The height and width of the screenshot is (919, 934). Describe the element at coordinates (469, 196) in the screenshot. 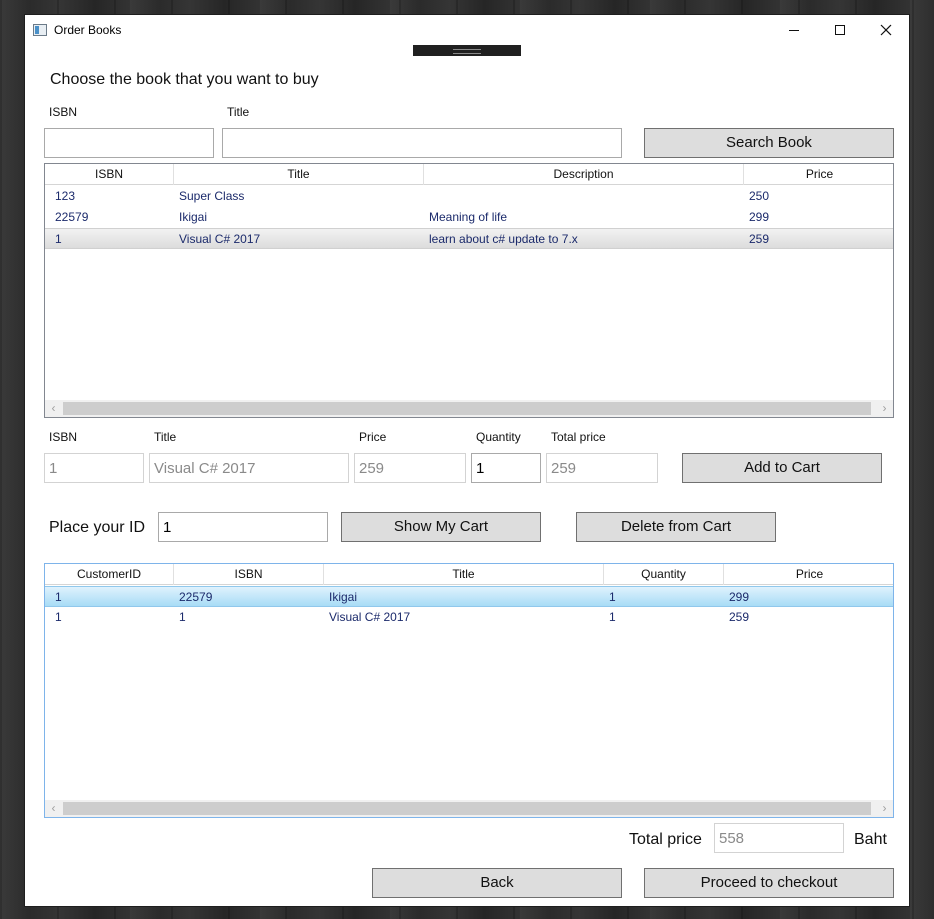

I see `book-row: 123 Super Class 250` at that location.